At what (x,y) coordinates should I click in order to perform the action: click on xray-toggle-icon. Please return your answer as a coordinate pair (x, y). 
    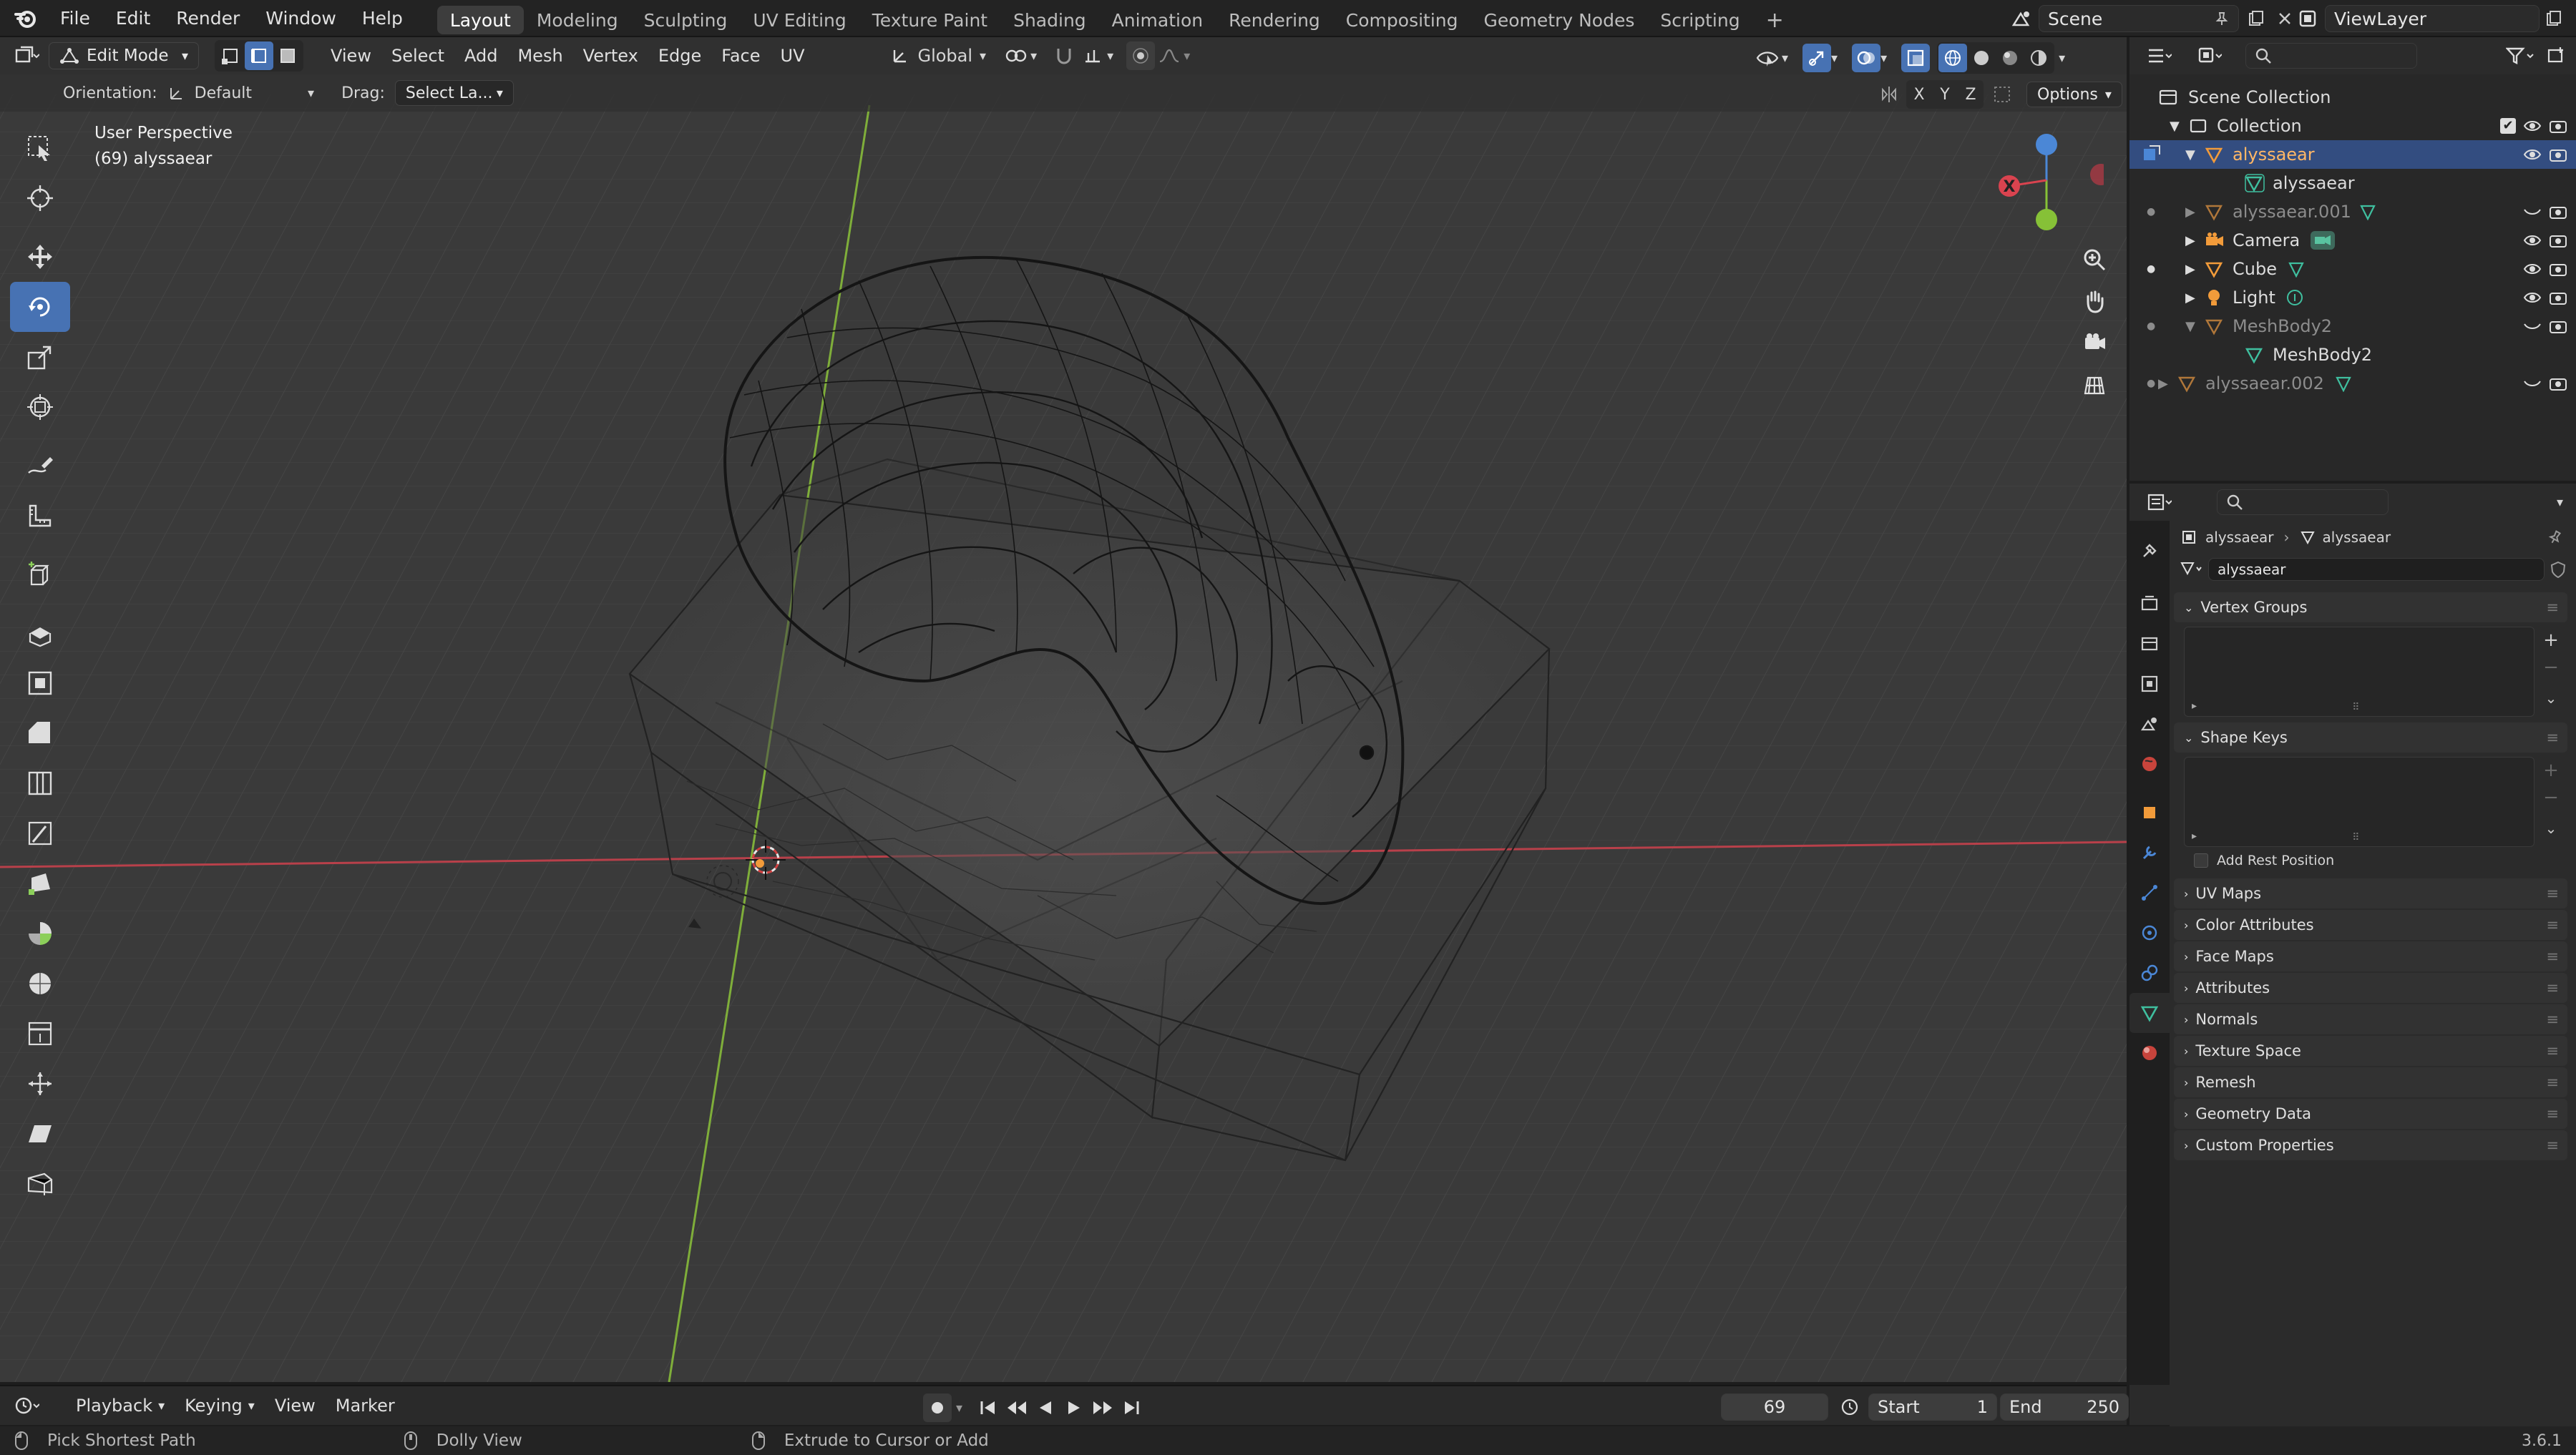
    Looking at the image, I should click on (1916, 58).